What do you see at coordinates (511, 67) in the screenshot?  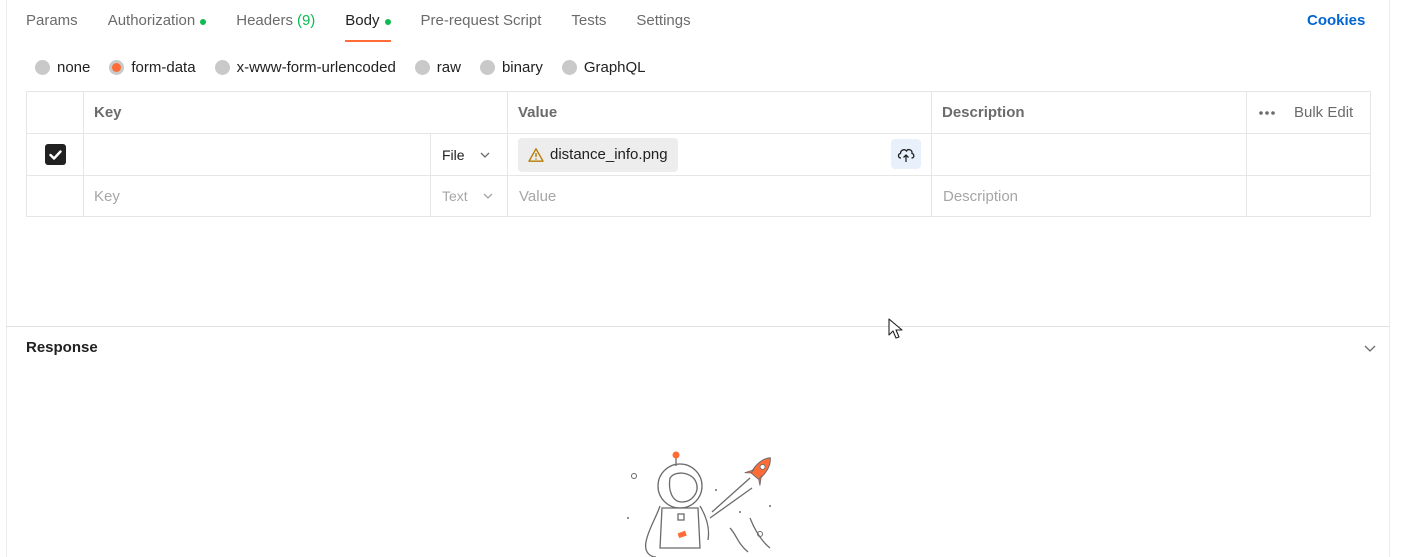 I see `radio-binary: binary` at bounding box center [511, 67].